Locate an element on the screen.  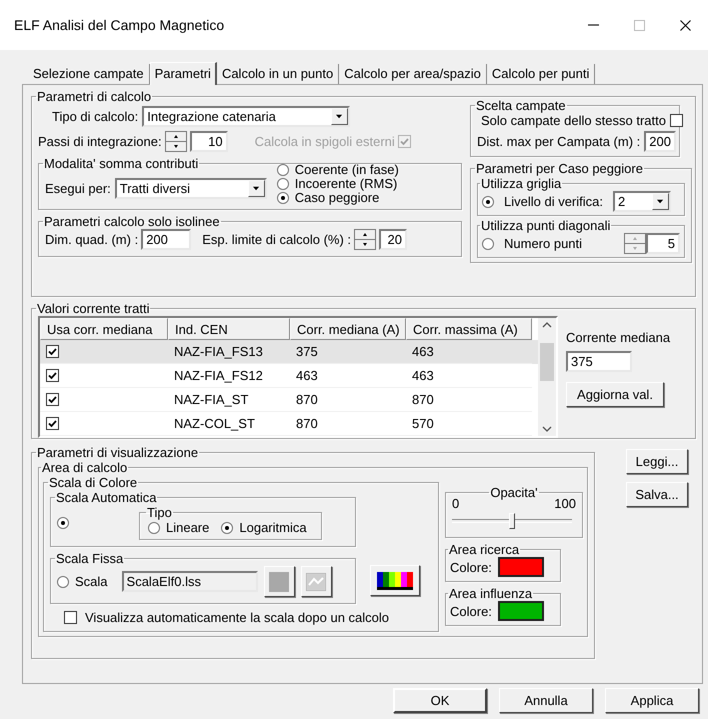
radio-label: Logaritmica is located at coordinates (273, 527).